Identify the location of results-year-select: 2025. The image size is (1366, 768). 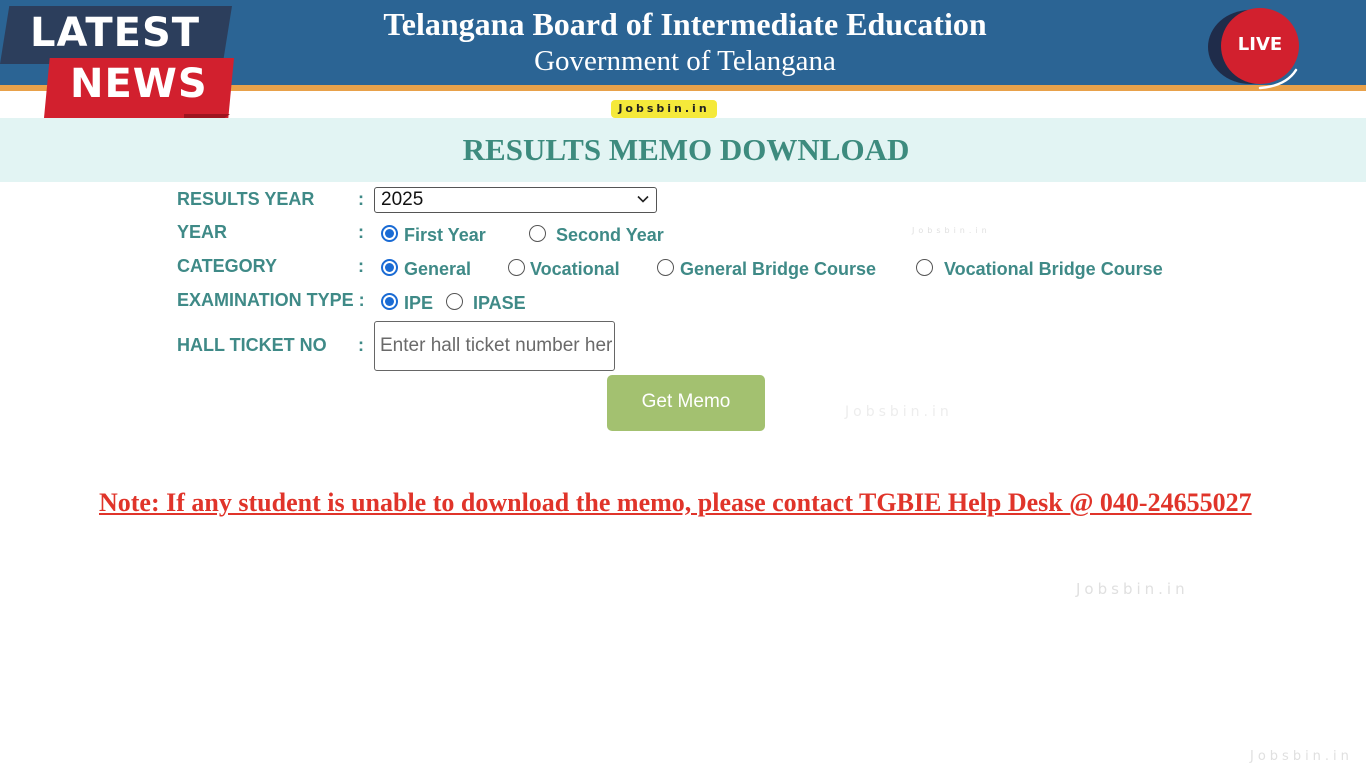
(515, 200).